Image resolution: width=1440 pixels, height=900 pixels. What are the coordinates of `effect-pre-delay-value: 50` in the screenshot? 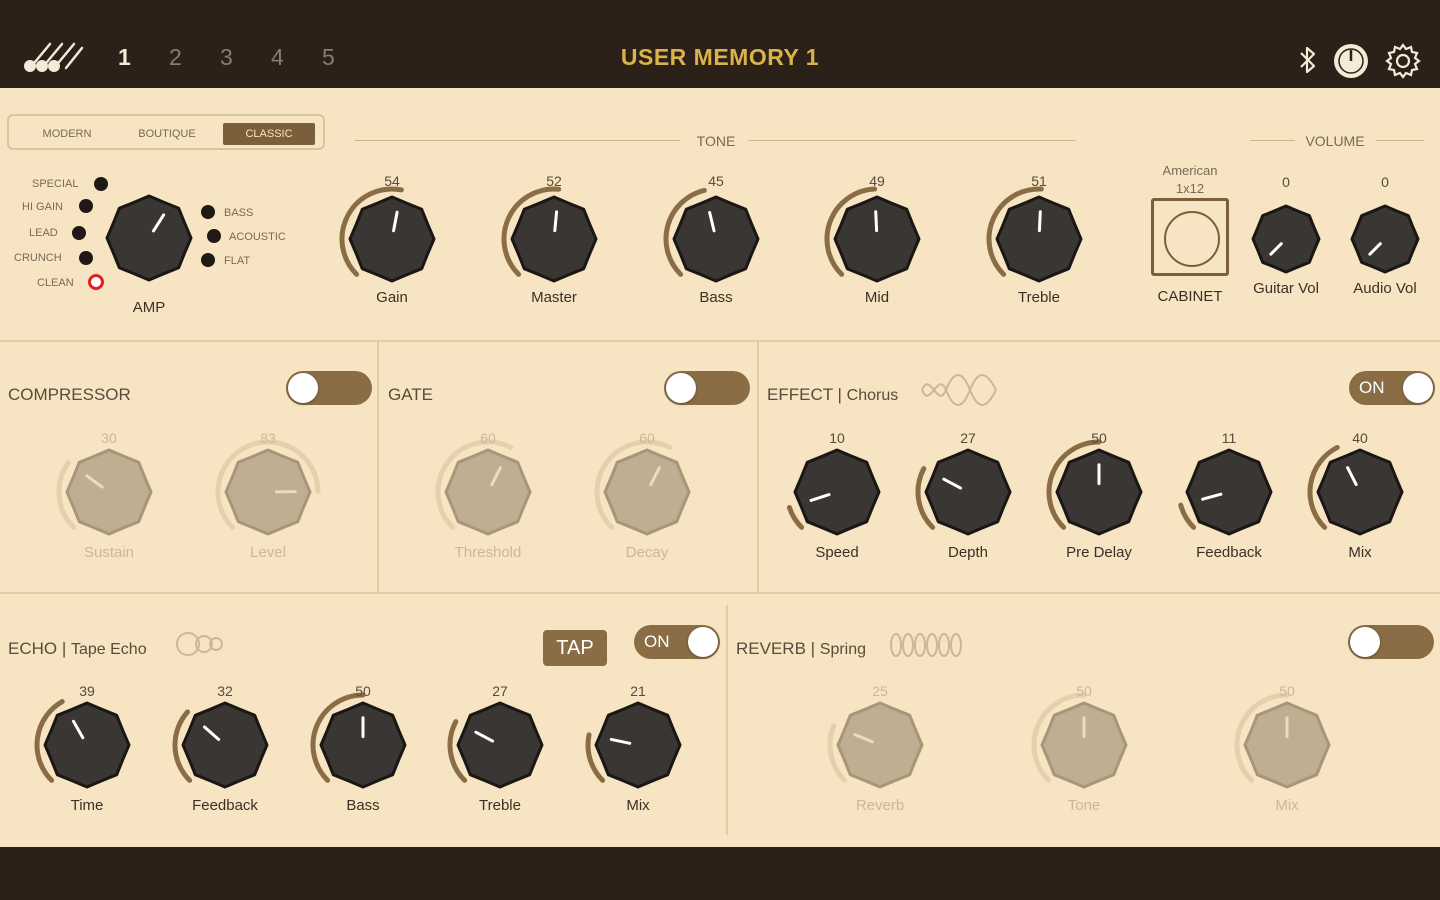 It's located at (1099, 438).